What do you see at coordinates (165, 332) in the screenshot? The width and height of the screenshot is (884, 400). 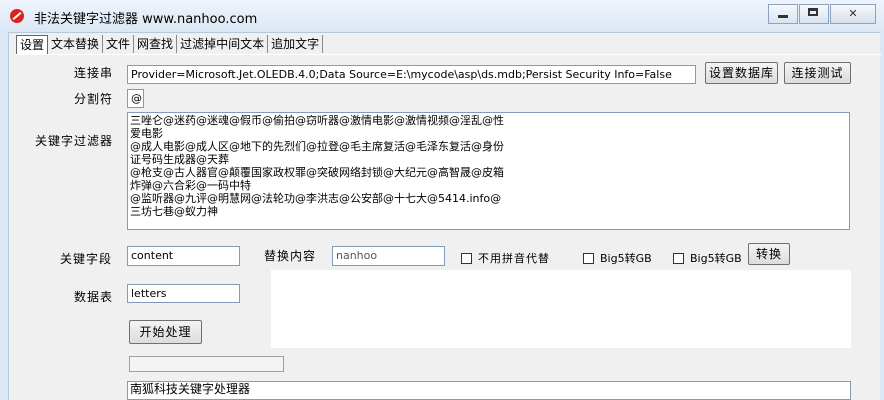 I see `start-processing-button: 开始处理` at bounding box center [165, 332].